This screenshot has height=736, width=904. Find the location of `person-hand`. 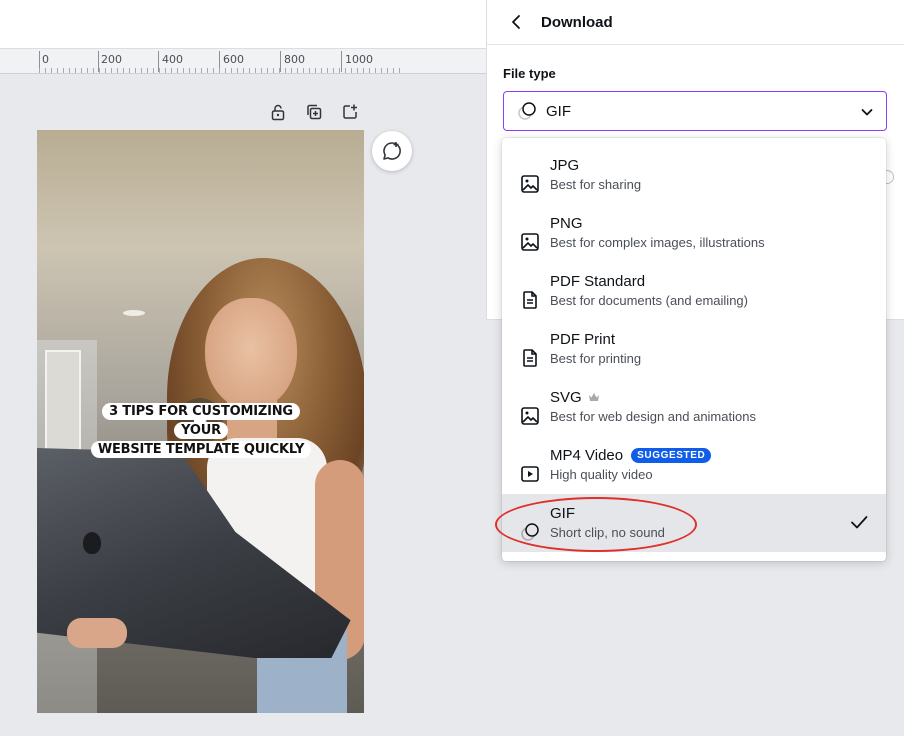

person-hand is located at coordinates (97, 633).